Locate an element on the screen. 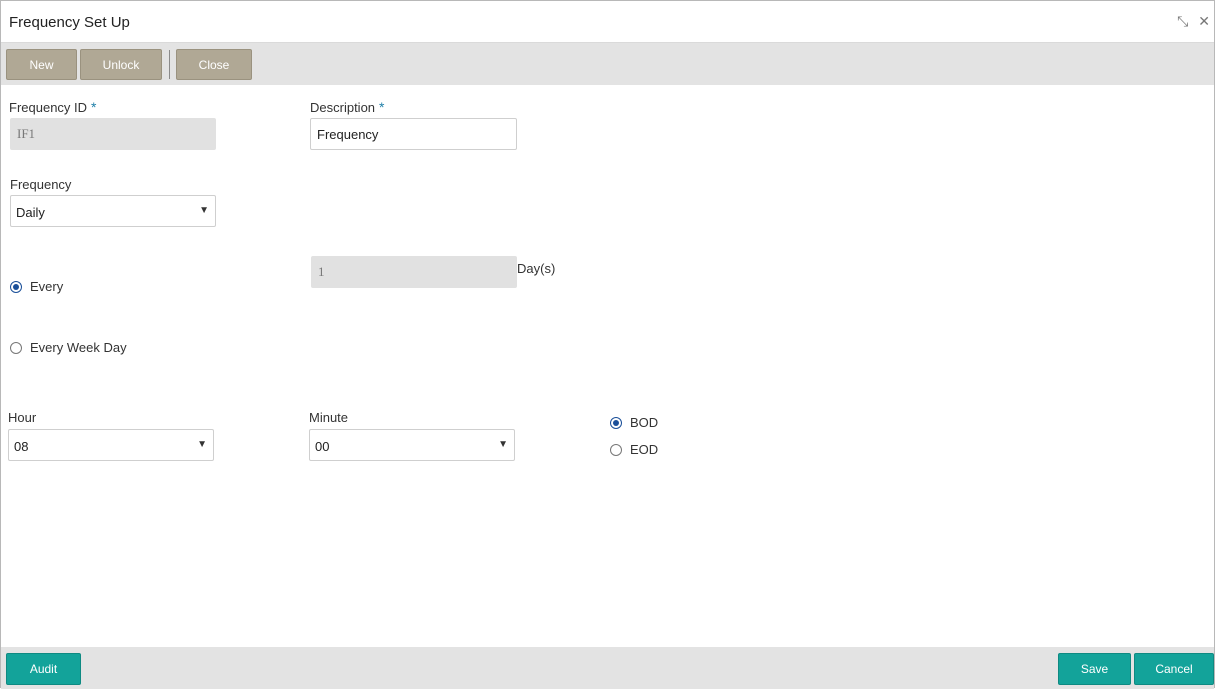 The height and width of the screenshot is (690, 1217). every-radio-label: Every is located at coordinates (47, 286).